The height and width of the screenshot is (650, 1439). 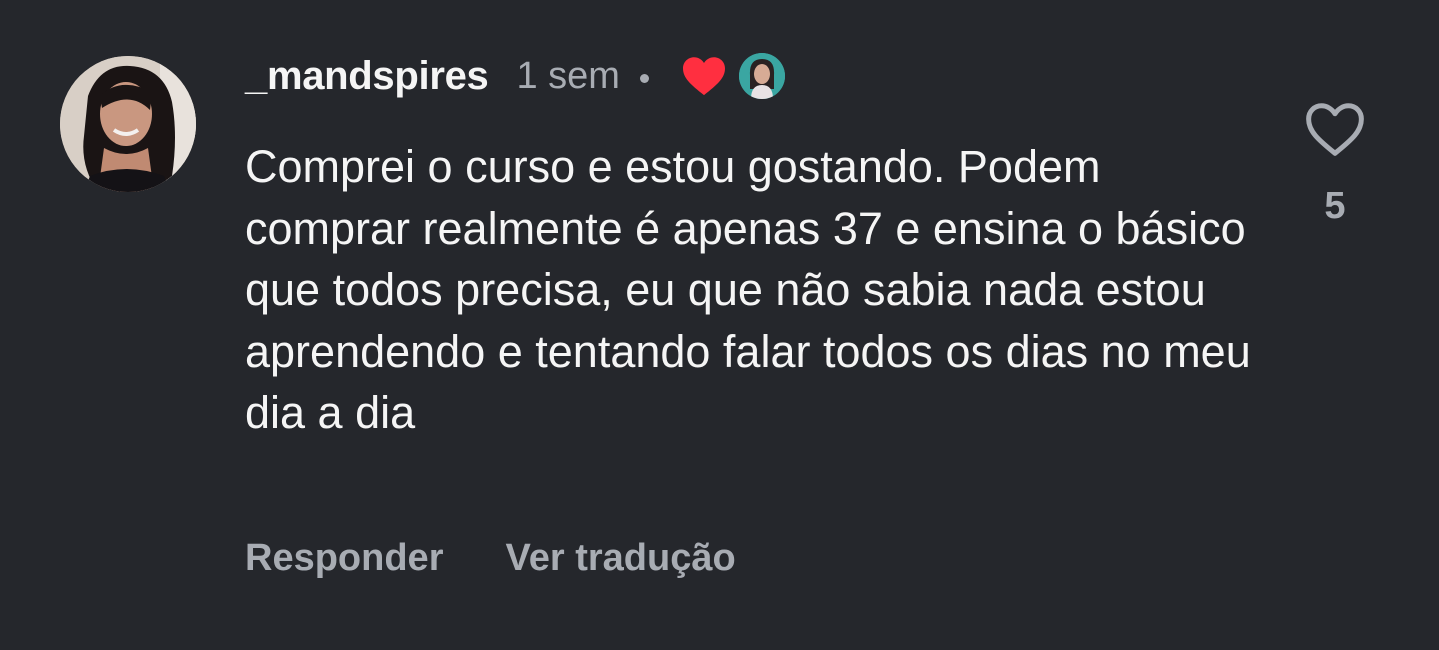 I want to click on like-count: 5, so click(x=1335, y=206).